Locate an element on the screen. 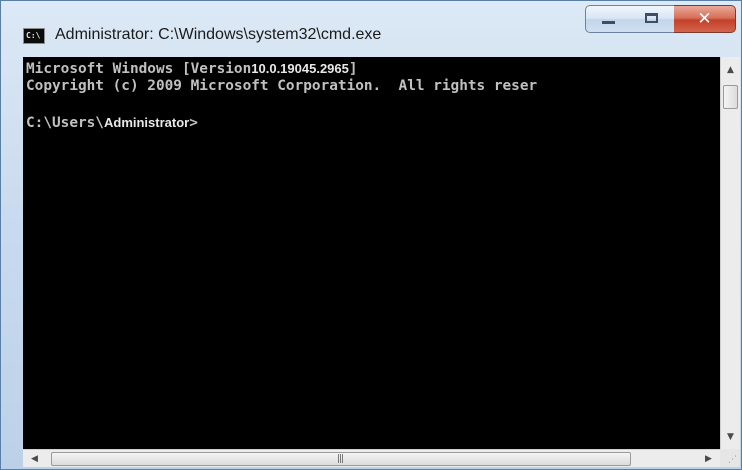 The width and height of the screenshot is (742, 470). resize-grip: ⋰ is located at coordinates (730, 458).